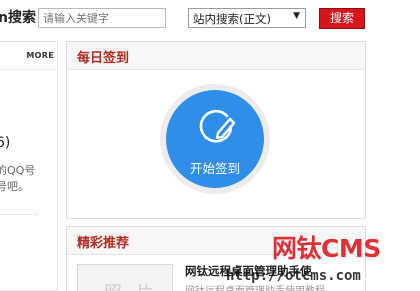 Image resolution: width=420 pixels, height=291 pixels. Describe the element at coordinates (217, 126) in the screenshot. I see `edit-checkin-icon` at that location.